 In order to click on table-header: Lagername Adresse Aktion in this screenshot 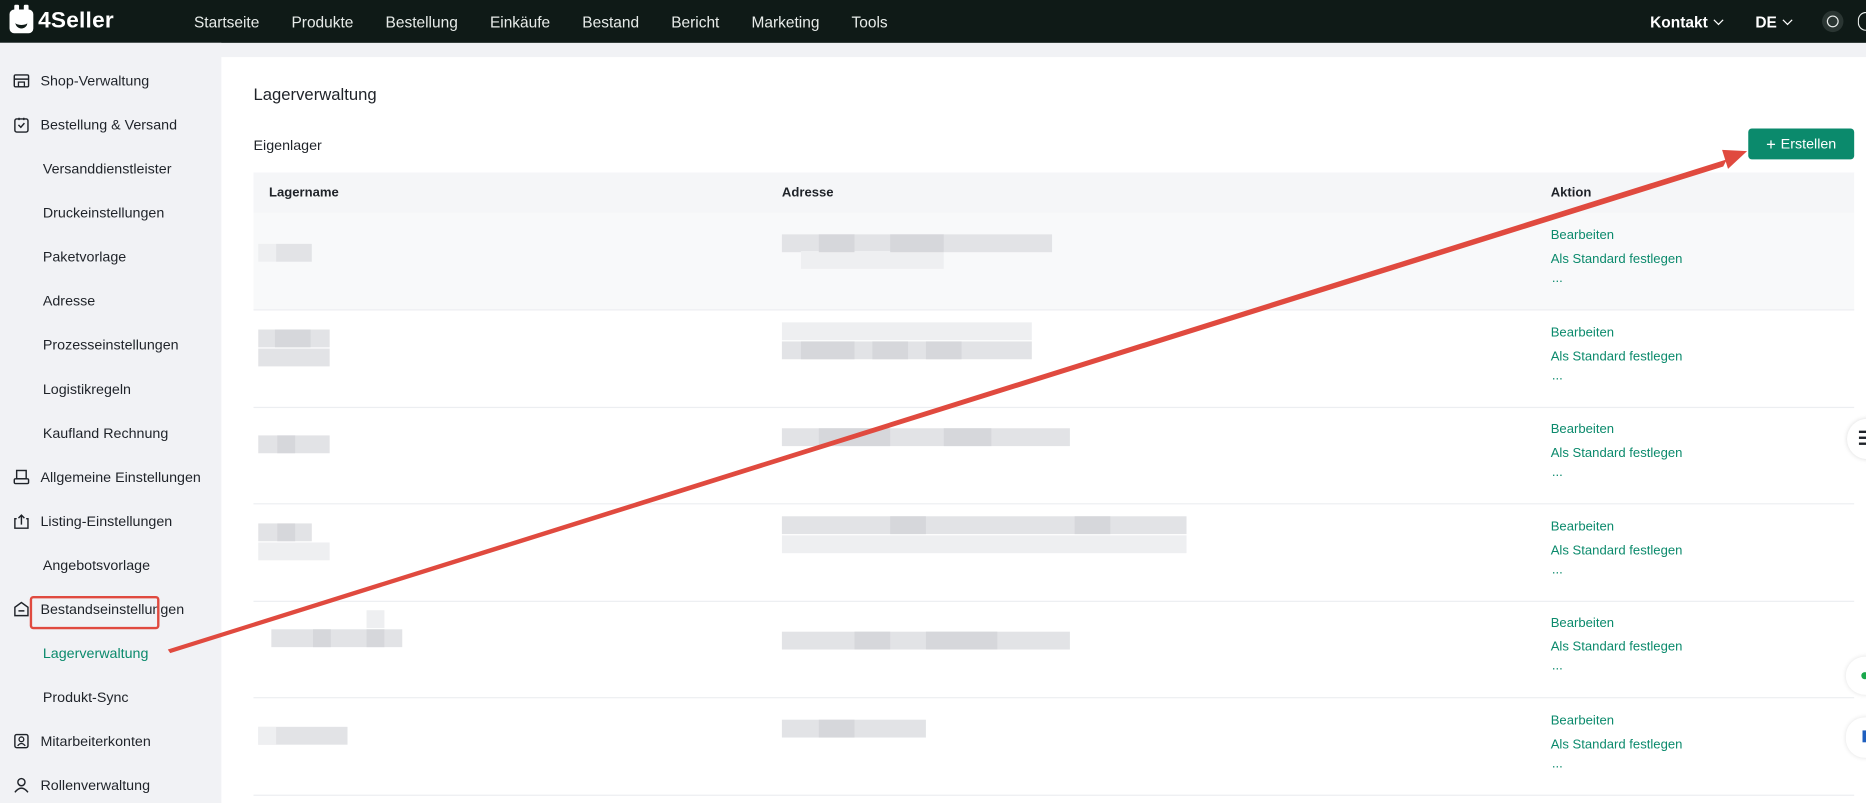, I will do `click(1054, 192)`.